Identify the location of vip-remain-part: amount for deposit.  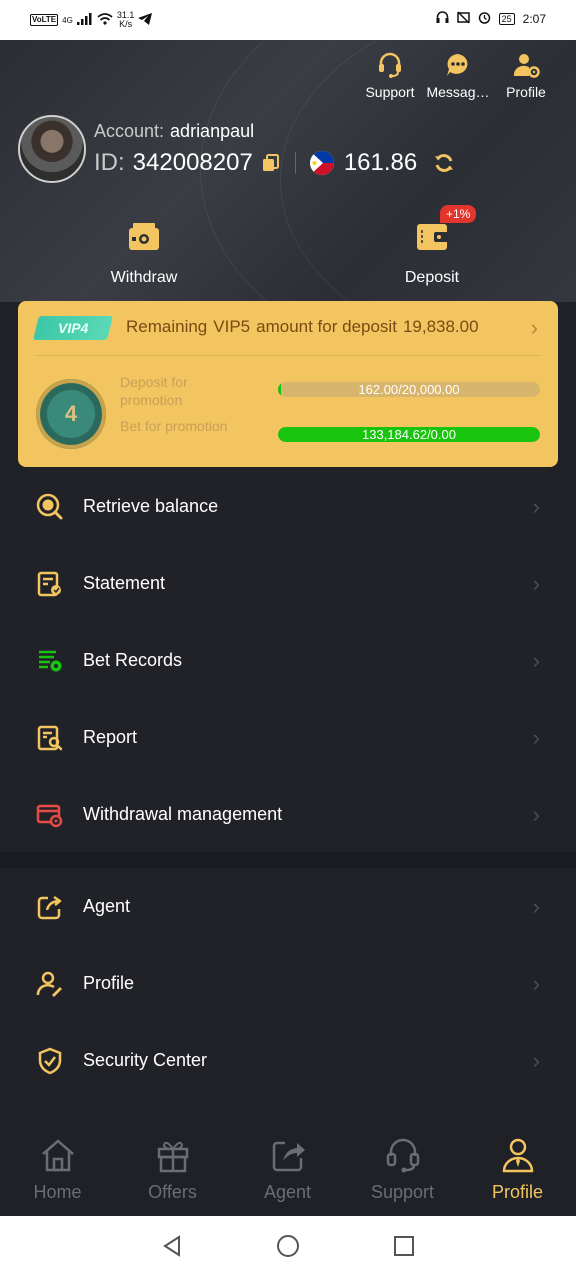
(326, 326).